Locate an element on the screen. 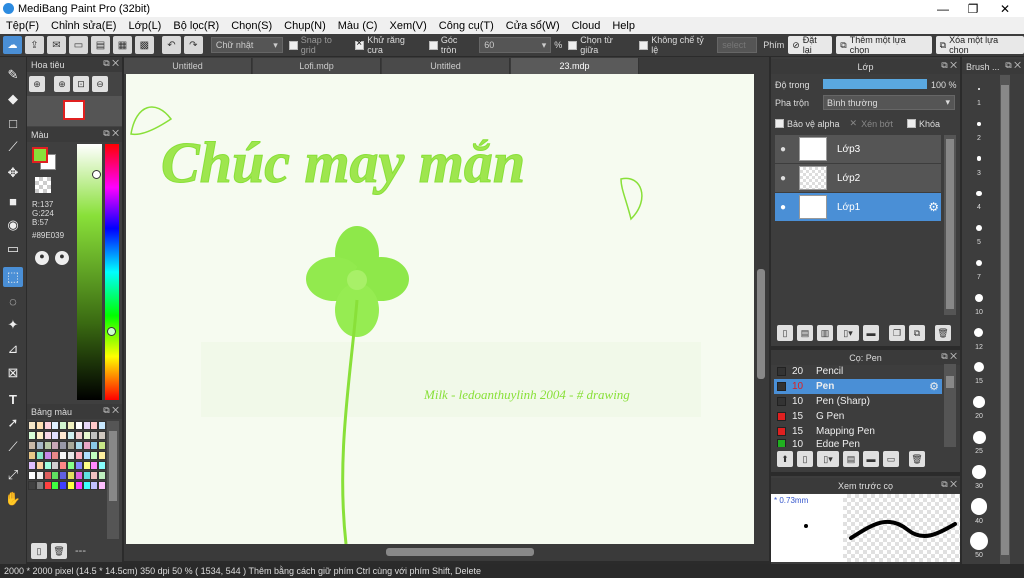 The height and width of the screenshot is (578, 1024). brush-row: 20 Pencil is located at coordinates (858, 371).